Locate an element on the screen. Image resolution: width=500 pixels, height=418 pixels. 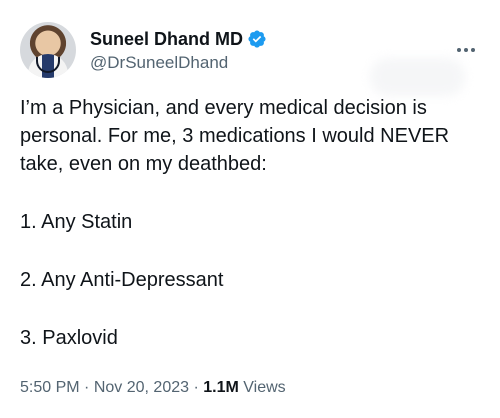
author-display-name: Suneel Dhand MD is located at coordinates (166, 39).